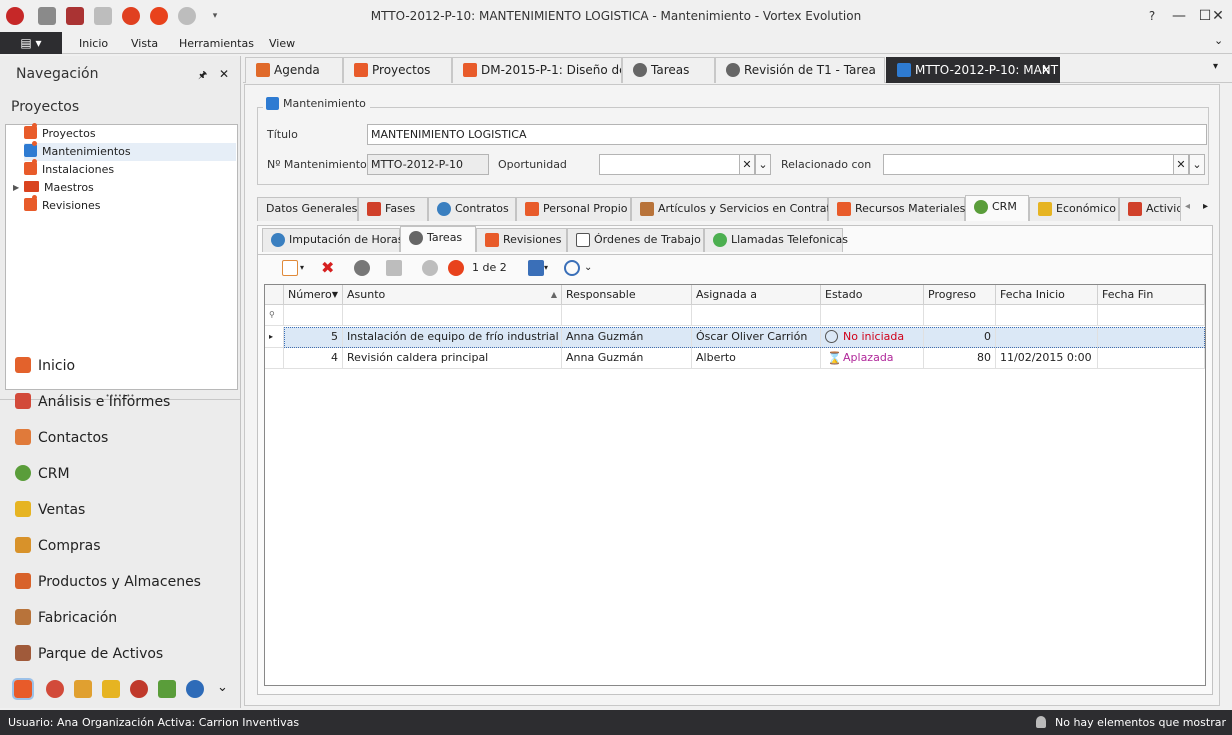  Describe the element at coordinates (130, 205) in the screenshot. I see `tree-item-revisiones: Revisiones` at that location.